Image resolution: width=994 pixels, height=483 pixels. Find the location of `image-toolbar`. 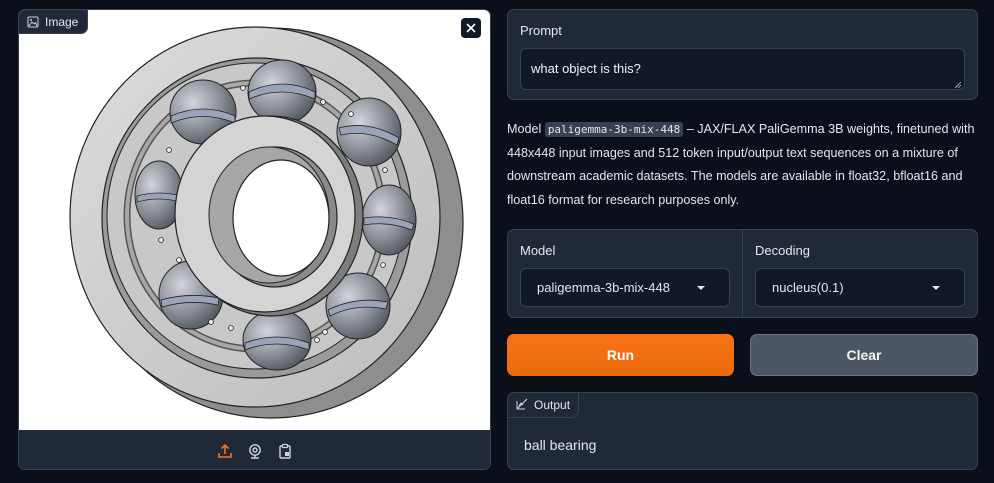

image-toolbar is located at coordinates (254, 449).